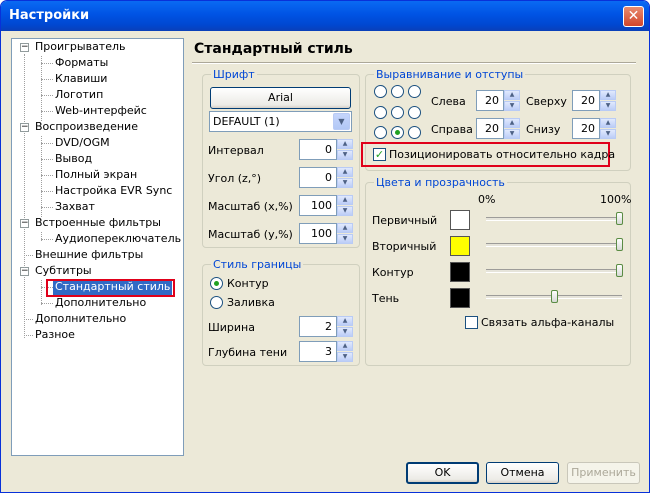  I want to click on shadow-depth-stepper: 3 ▲ ▼, so click(326, 351).